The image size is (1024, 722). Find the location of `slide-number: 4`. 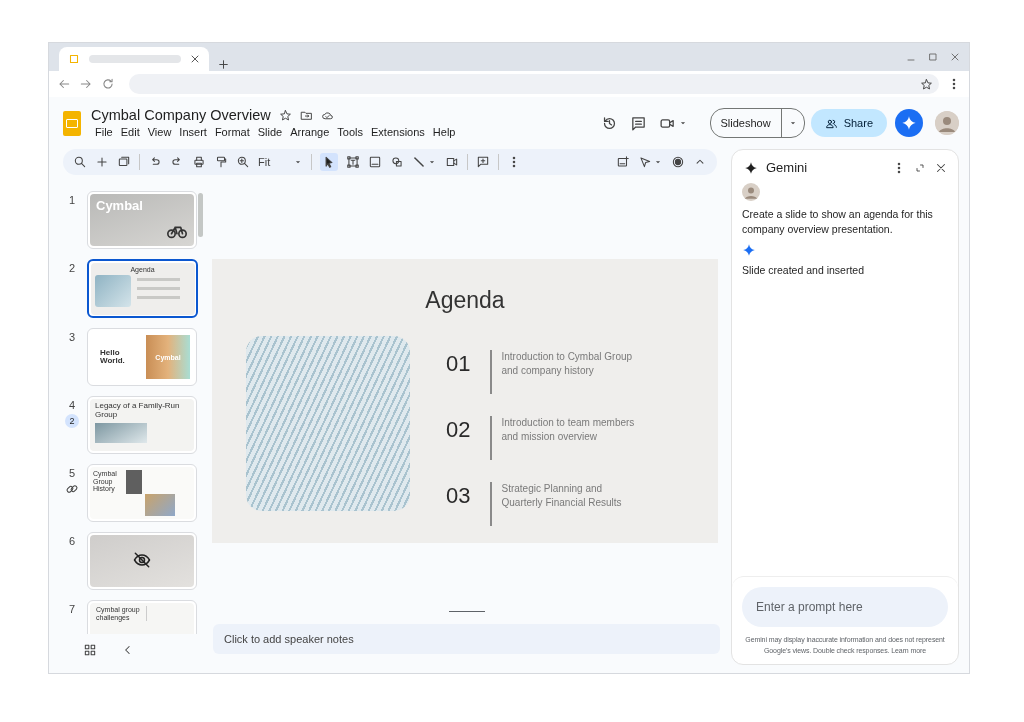

slide-number: 4 is located at coordinates (72, 405).